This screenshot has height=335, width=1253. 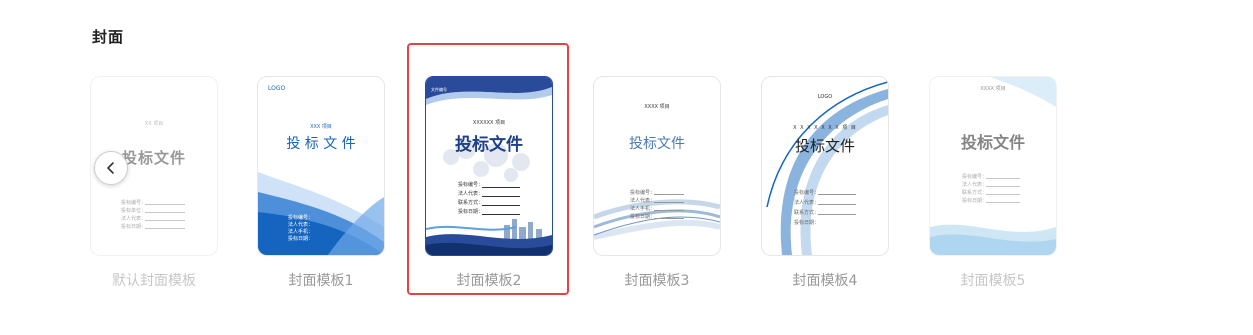 I want to click on light-blue-wave-decoration, so click(x=993, y=166).